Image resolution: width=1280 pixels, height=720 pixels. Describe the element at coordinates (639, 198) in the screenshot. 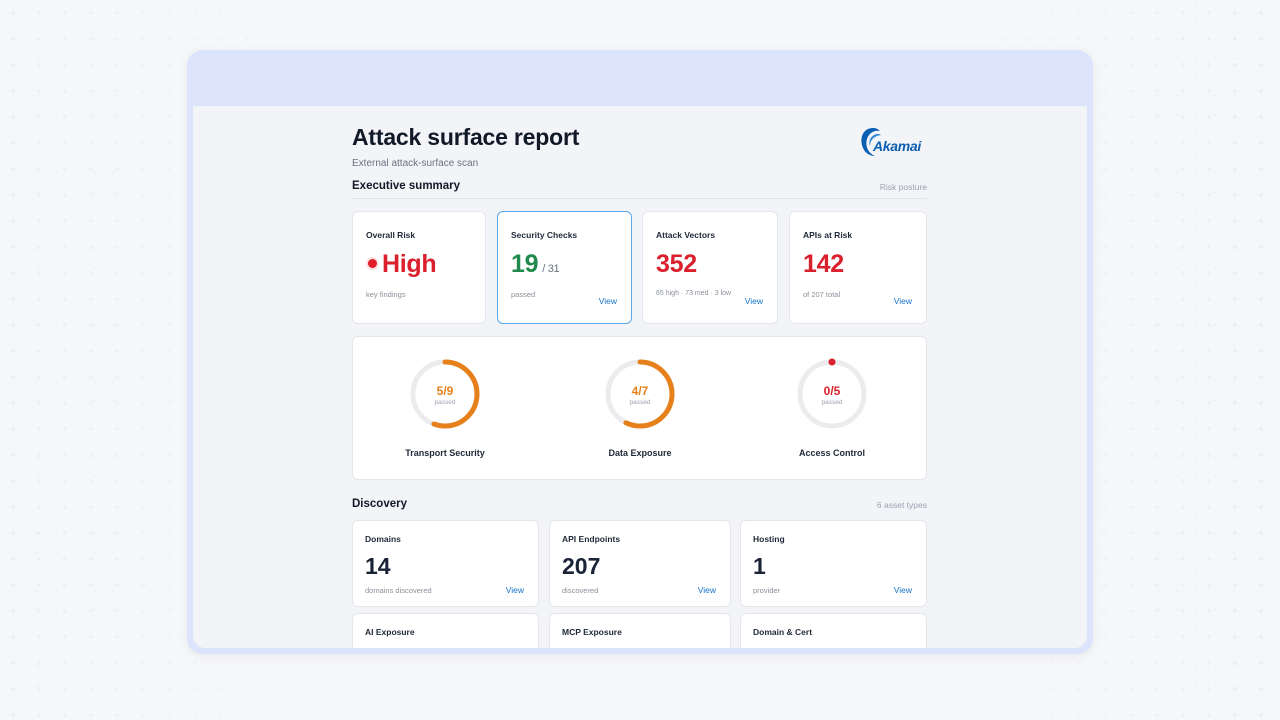

I see `divider` at that location.